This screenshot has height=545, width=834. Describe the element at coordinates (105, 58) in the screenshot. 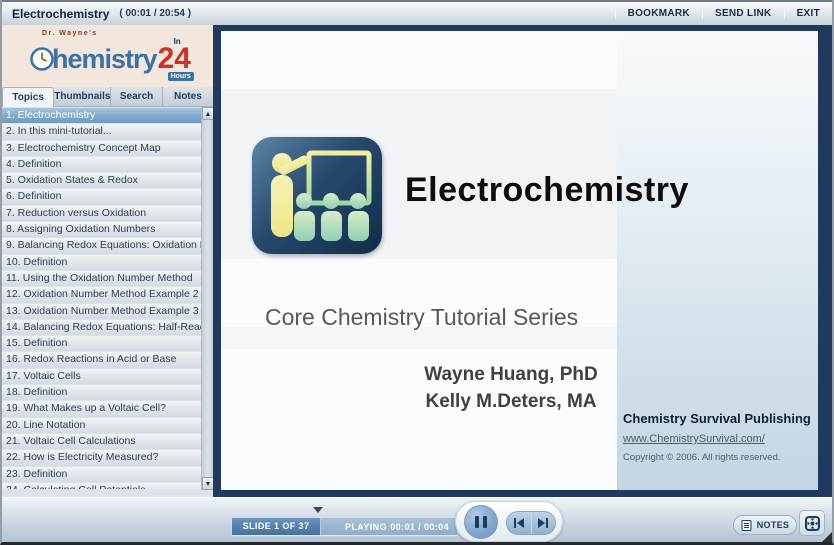

I see `logo-word: hemistry` at that location.